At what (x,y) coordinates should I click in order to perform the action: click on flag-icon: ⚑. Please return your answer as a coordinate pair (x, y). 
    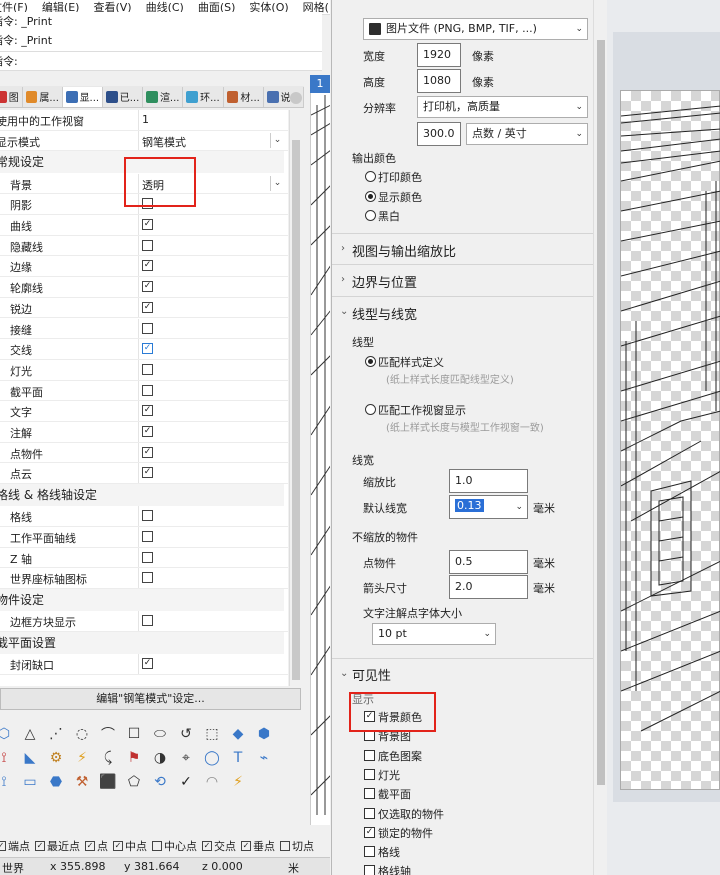
    Looking at the image, I should click on (134, 758).